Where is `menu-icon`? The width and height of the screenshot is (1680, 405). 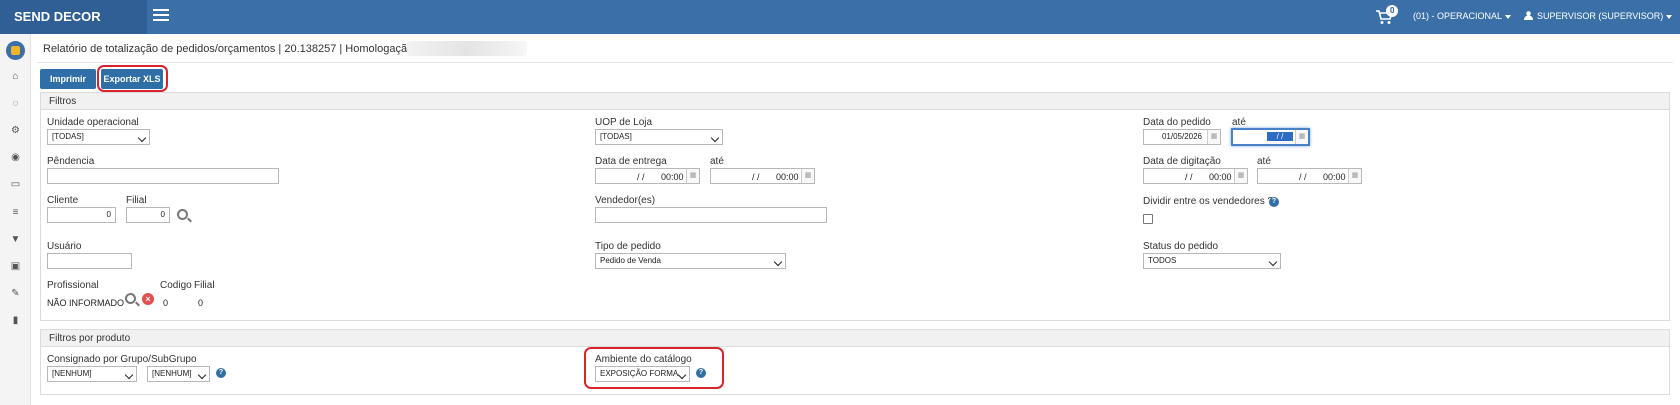
menu-icon is located at coordinates (161, 16).